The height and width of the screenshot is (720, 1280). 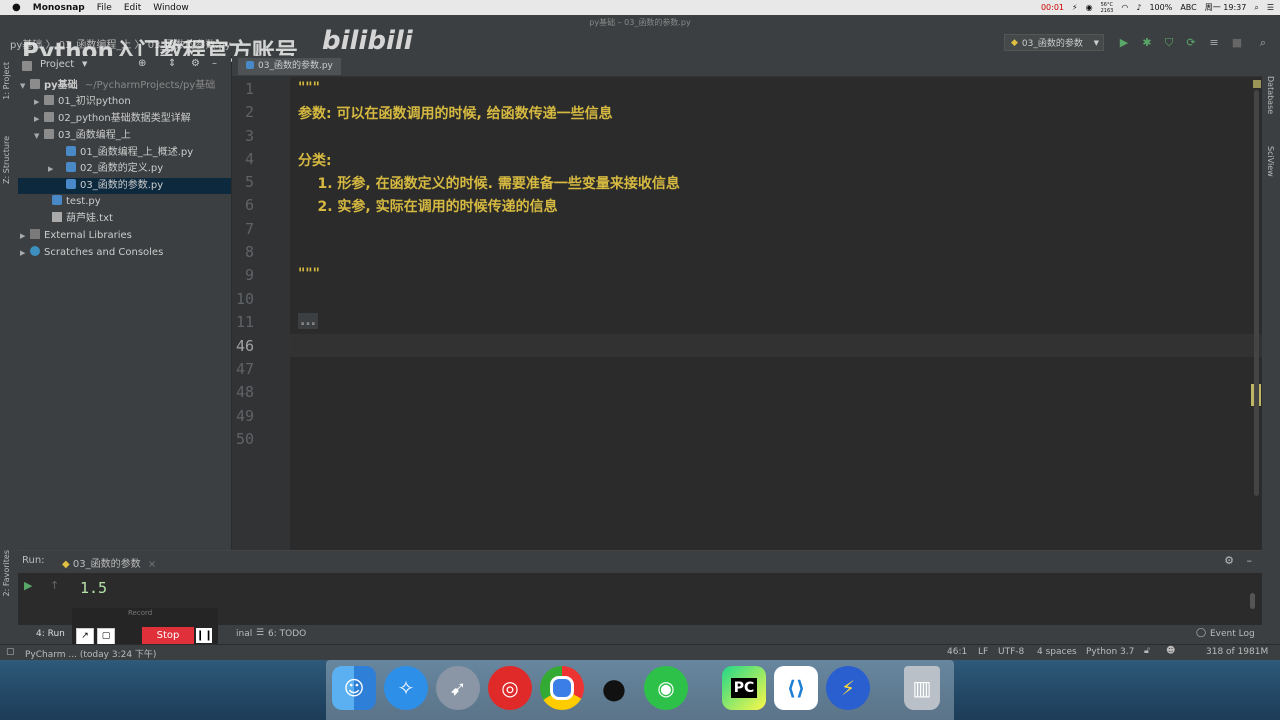 What do you see at coordinates (57, 64) in the screenshot?
I see `project-view-select: Project` at bounding box center [57, 64].